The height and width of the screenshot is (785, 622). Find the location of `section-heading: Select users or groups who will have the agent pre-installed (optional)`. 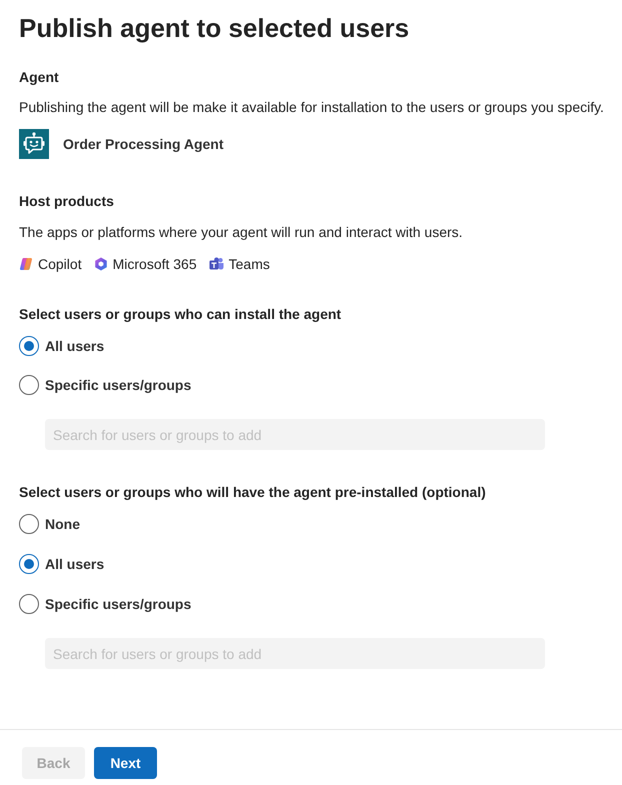

section-heading: Select users or groups who will have the agent pre-installed (optional) is located at coordinates (253, 492).